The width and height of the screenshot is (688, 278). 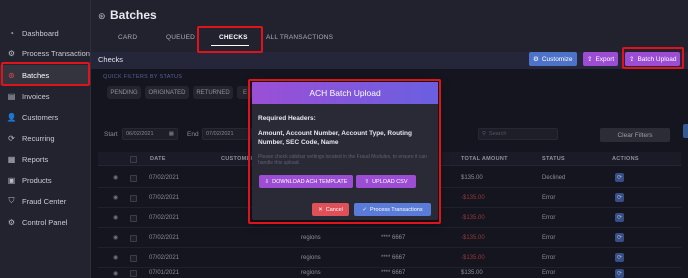 I want to click on sidebar-item-label: Control Panel, so click(x=45, y=222).